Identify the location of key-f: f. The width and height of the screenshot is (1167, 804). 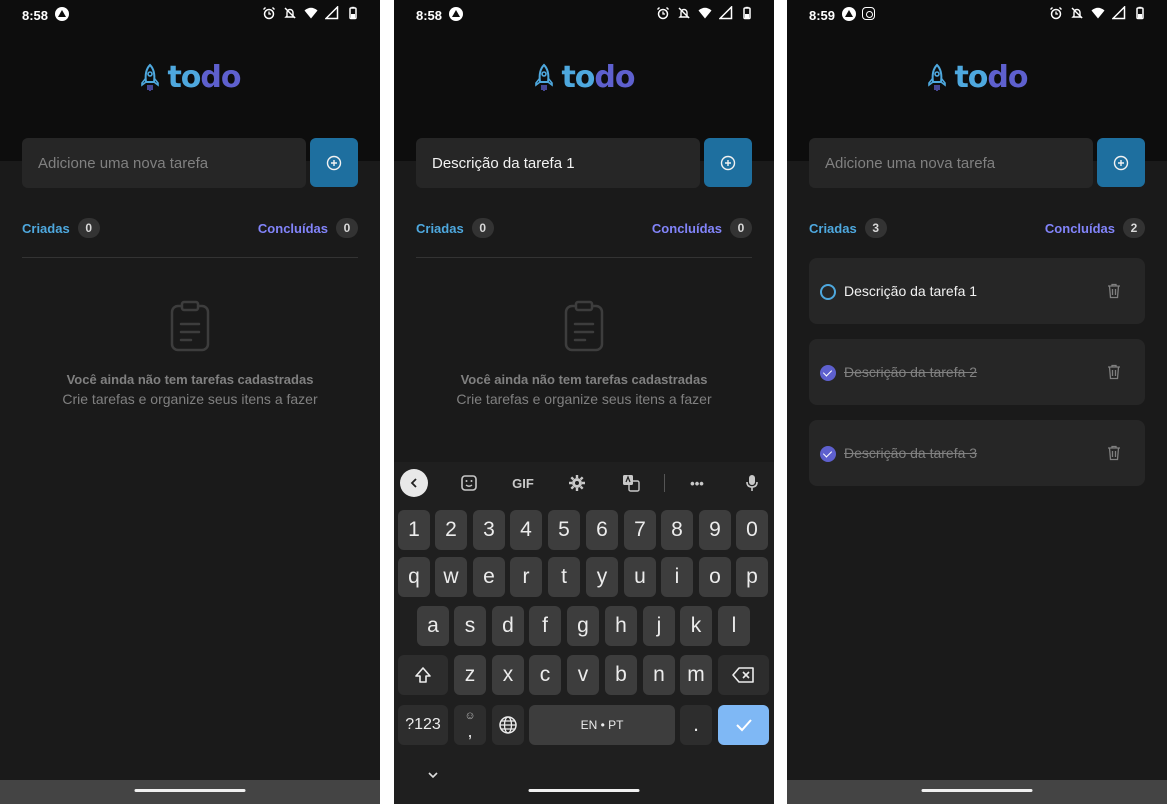
(545, 626).